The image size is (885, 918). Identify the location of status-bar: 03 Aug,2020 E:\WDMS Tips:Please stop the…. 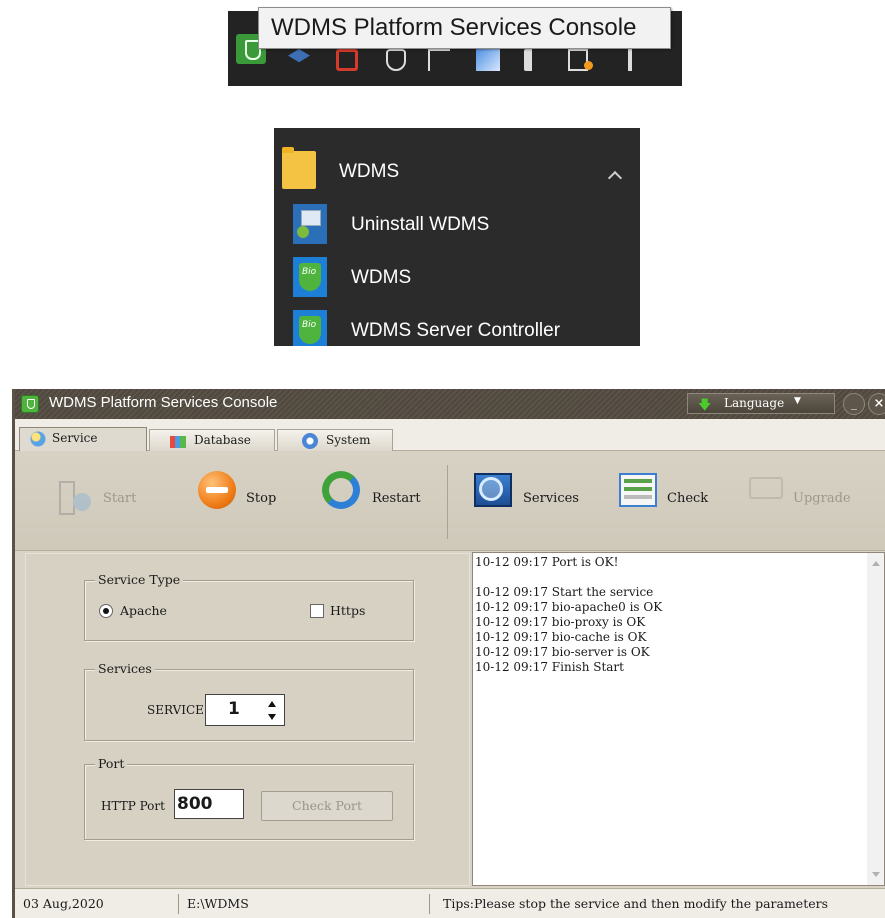
(450, 903).